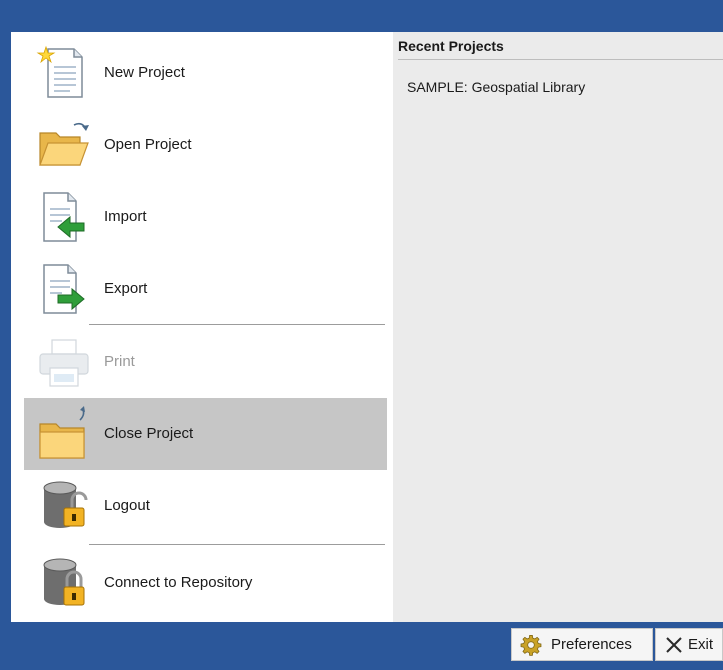  What do you see at coordinates (205, 506) in the screenshot?
I see `menu-item-logout: Logout` at bounding box center [205, 506].